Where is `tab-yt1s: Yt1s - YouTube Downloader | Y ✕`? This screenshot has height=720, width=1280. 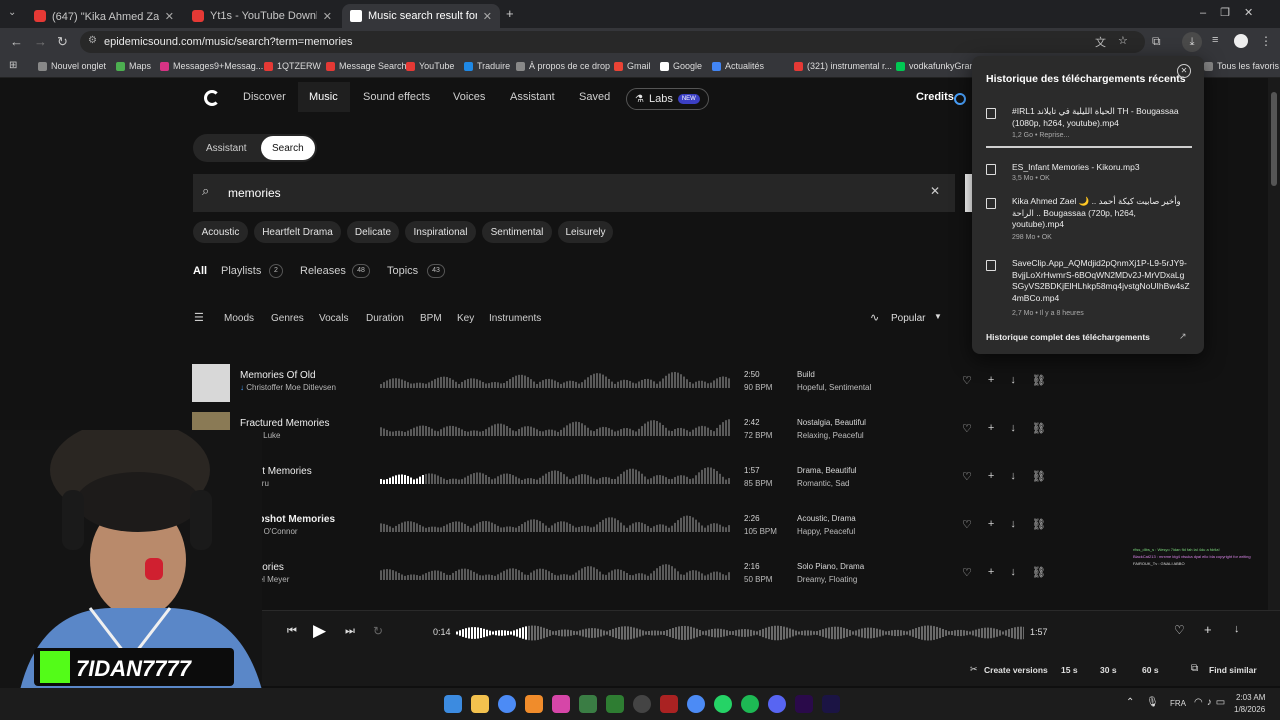 tab-yt1s: Yt1s - YouTube Downloader | Y ✕ is located at coordinates (262, 16).